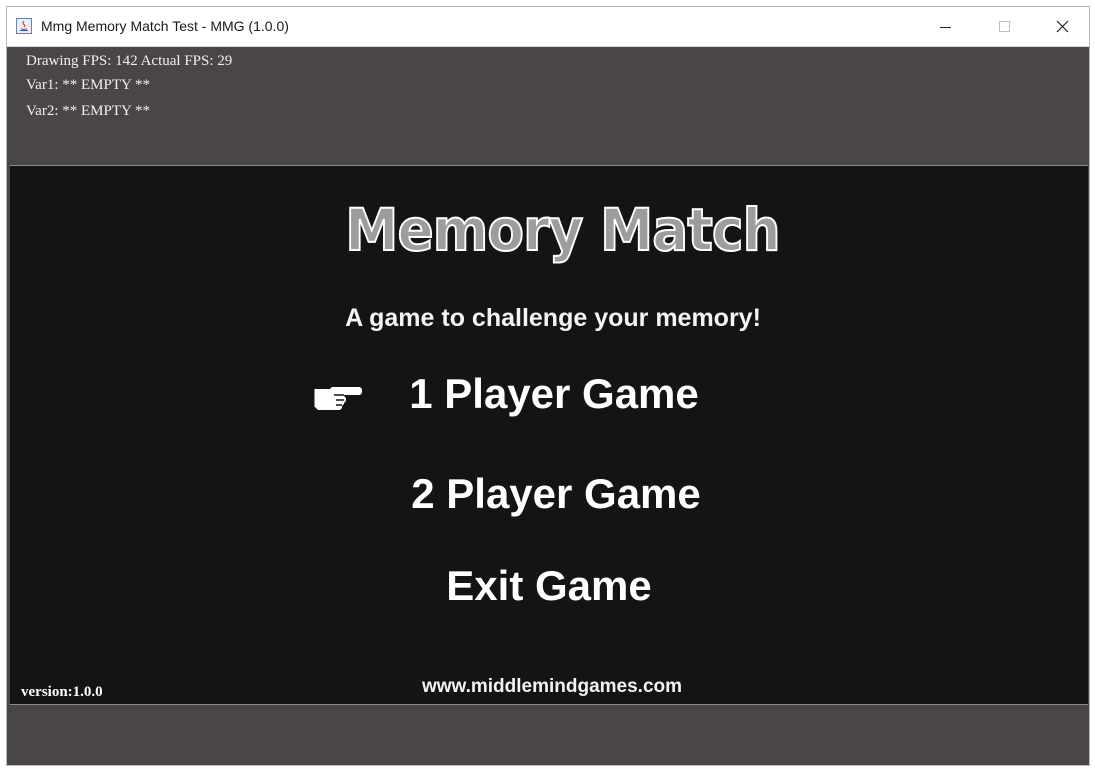  I want to click on close-button, so click(1062, 27).